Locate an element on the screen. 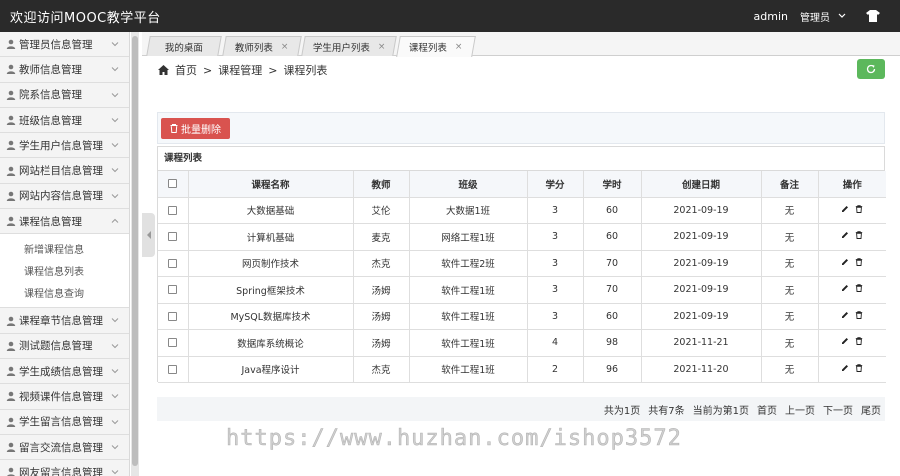  table-cell: 软件工程1班 is located at coordinates (468, 316).